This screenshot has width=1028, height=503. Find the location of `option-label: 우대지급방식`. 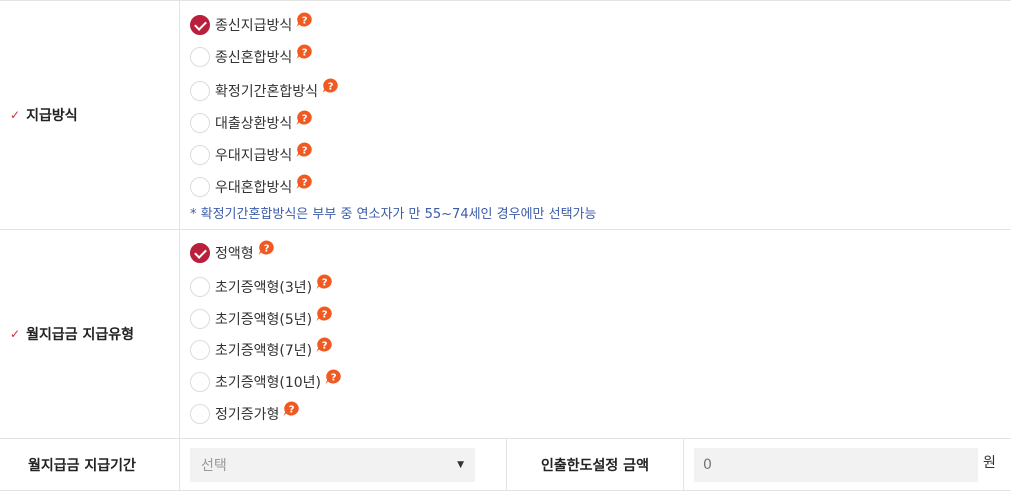

option-label: 우대지급방식 is located at coordinates (253, 155).